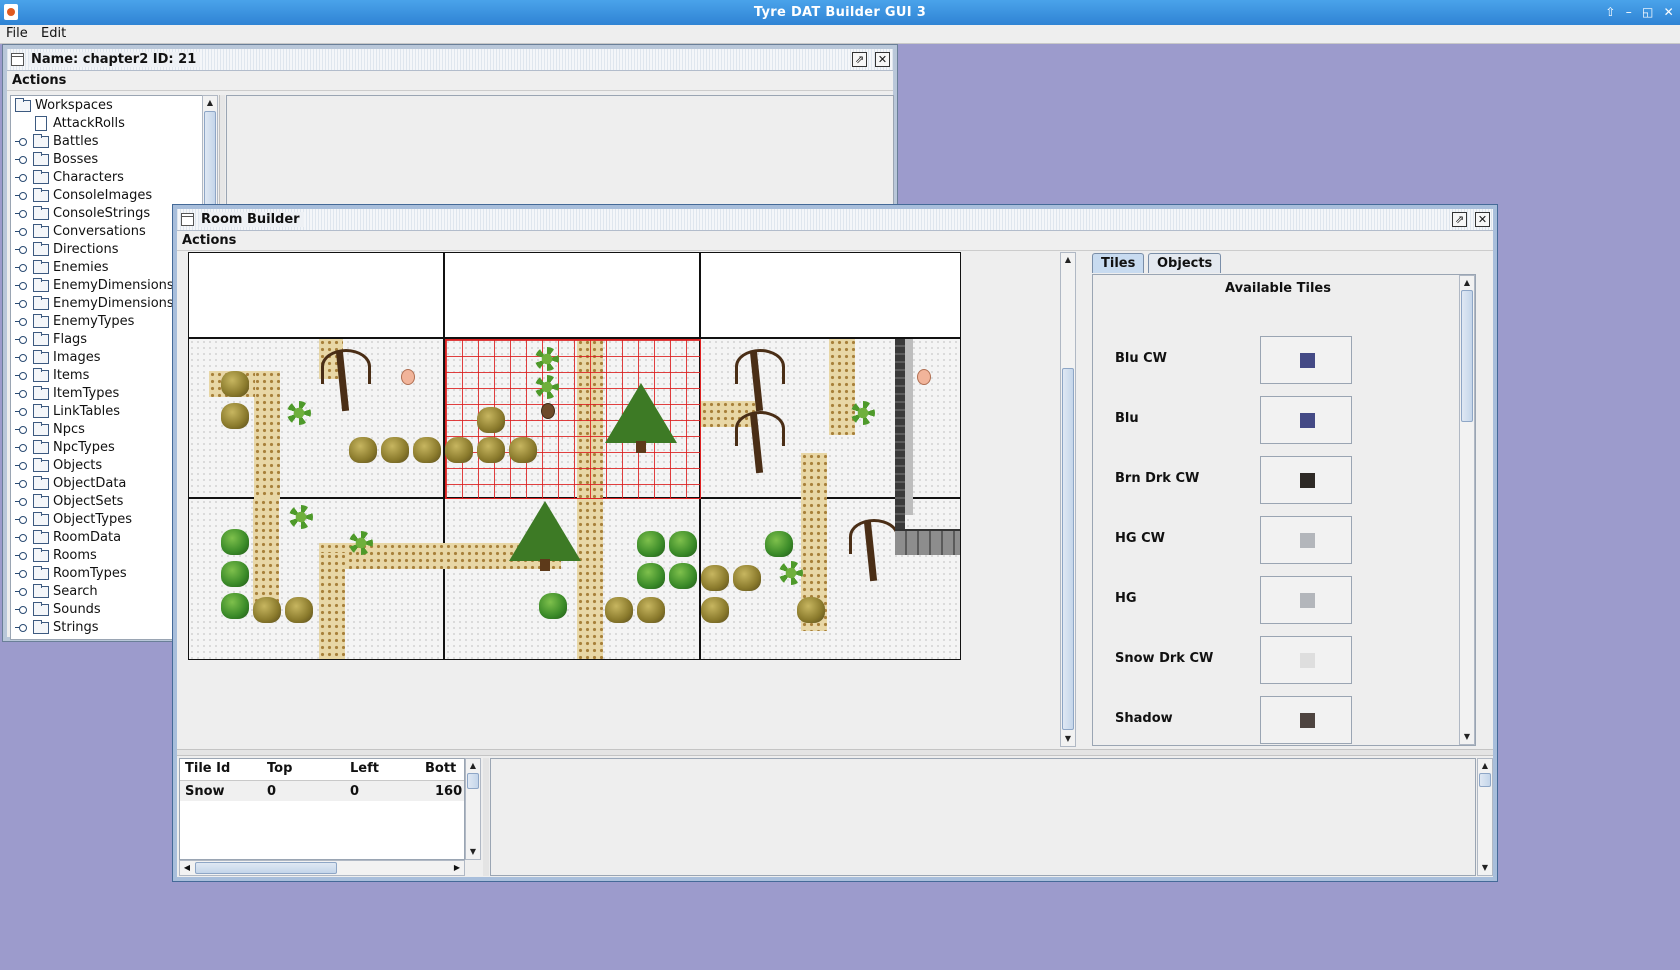 The height and width of the screenshot is (970, 1680). What do you see at coordinates (279, 769) in the screenshot?
I see `col-top: Top` at bounding box center [279, 769].